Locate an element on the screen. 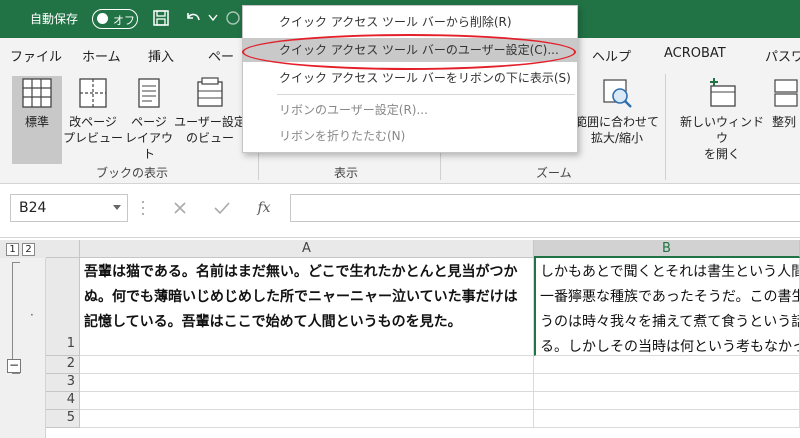 The width and height of the screenshot is (800, 438). cell-a2 is located at coordinates (307, 365).